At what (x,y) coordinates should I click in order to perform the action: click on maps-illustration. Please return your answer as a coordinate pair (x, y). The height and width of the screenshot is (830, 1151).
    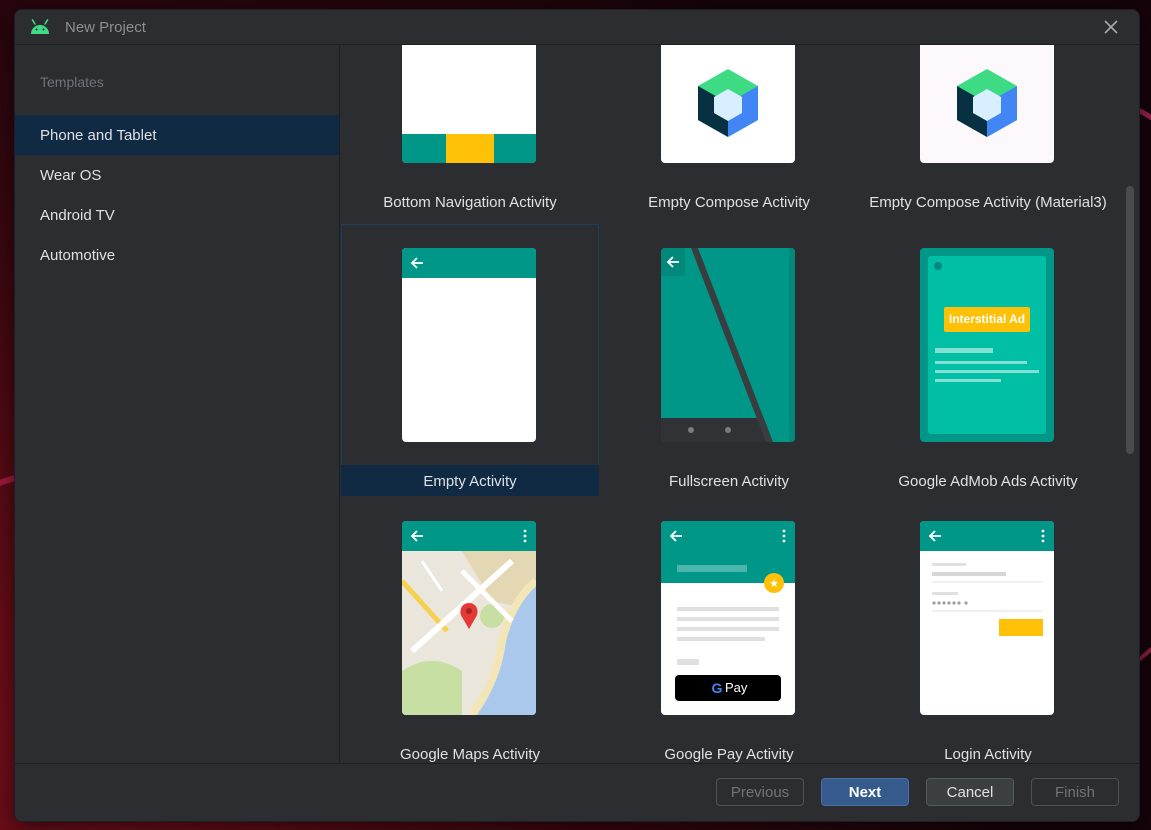
    Looking at the image, I should click on (469, 618).